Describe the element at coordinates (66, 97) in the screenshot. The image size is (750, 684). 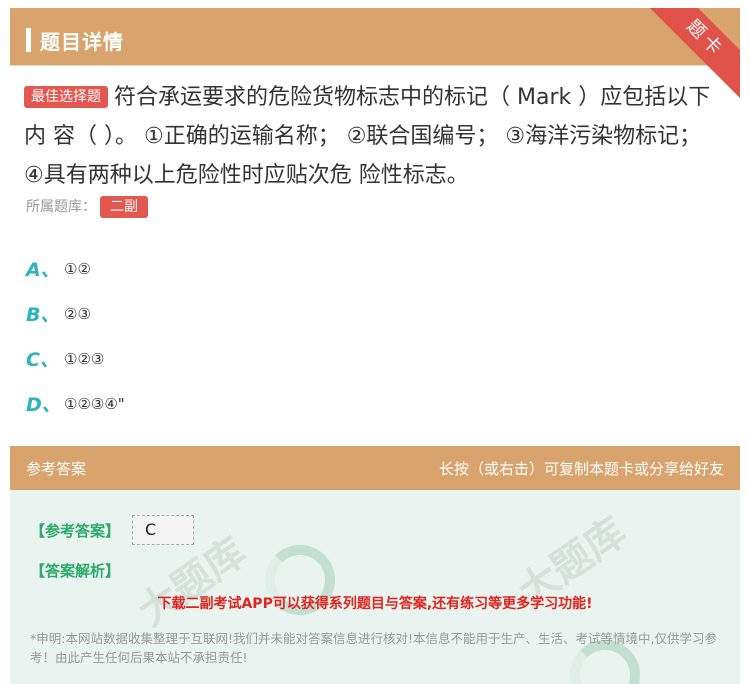
I see `question-type-badge: 最佳选择题` at that location.